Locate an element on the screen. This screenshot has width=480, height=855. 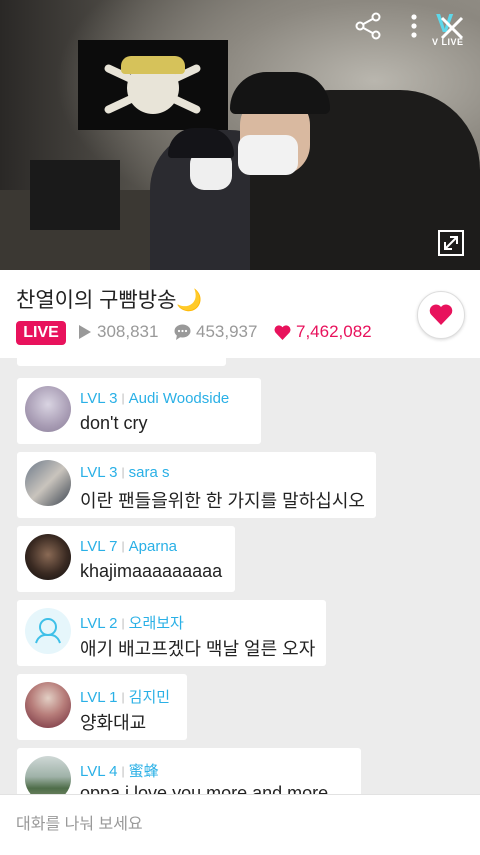
video-monitor is located at coordinates (75, 195).